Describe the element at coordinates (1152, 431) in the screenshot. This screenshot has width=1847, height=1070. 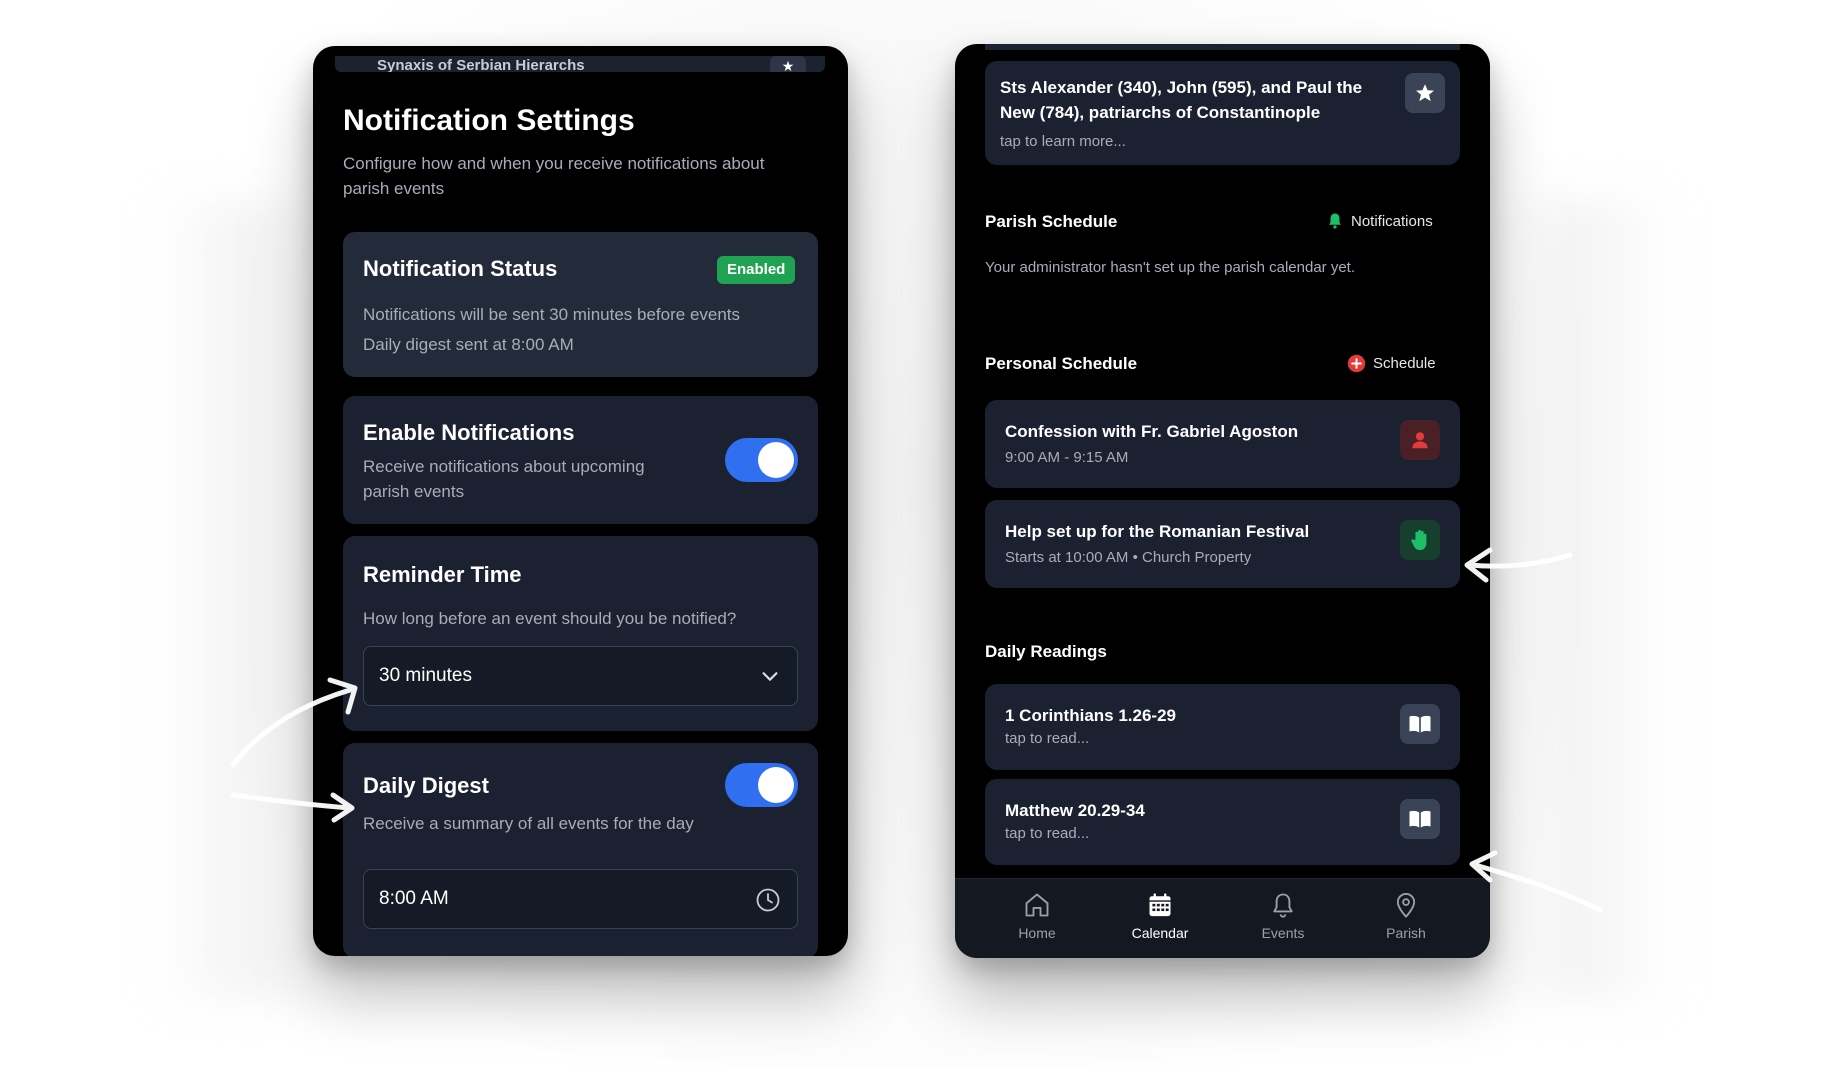
I see `schedule-item-title: Confession with Fr. Gabriel Agoston` at that location.